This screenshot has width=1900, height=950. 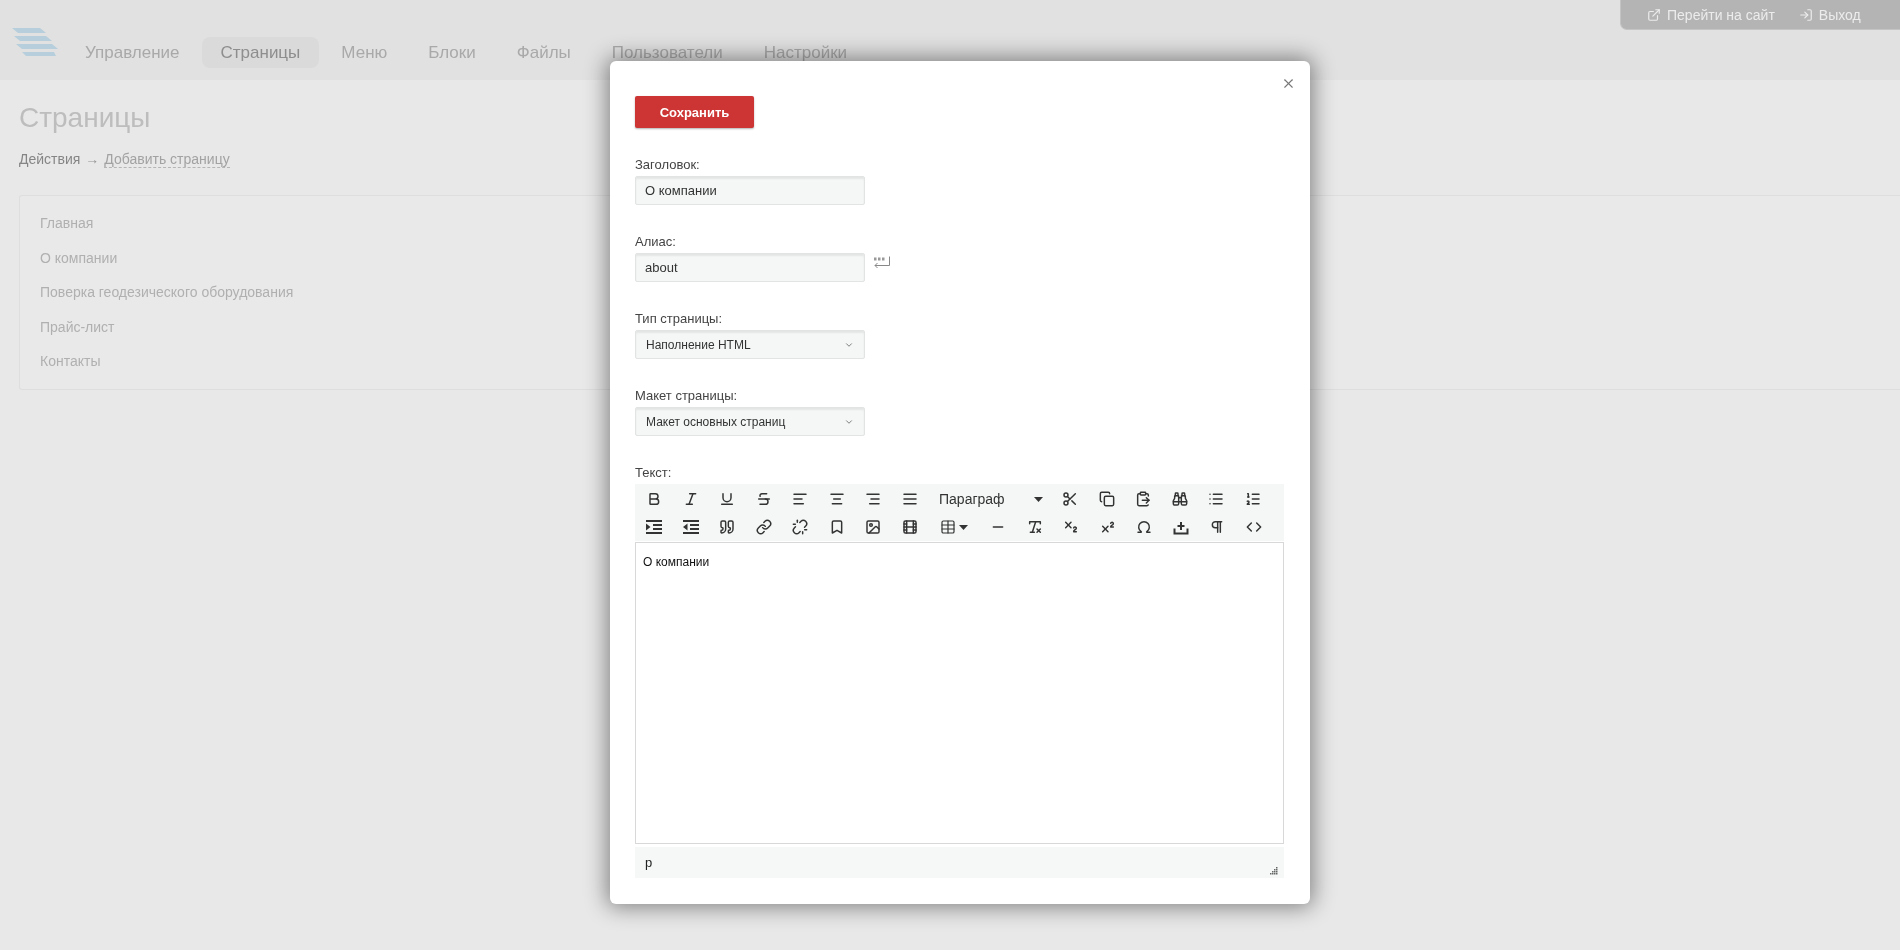 What do you see at coordinates (1144, 527) in the screenshot?
I see `omega-icon` at bounding box center [1144, 527].